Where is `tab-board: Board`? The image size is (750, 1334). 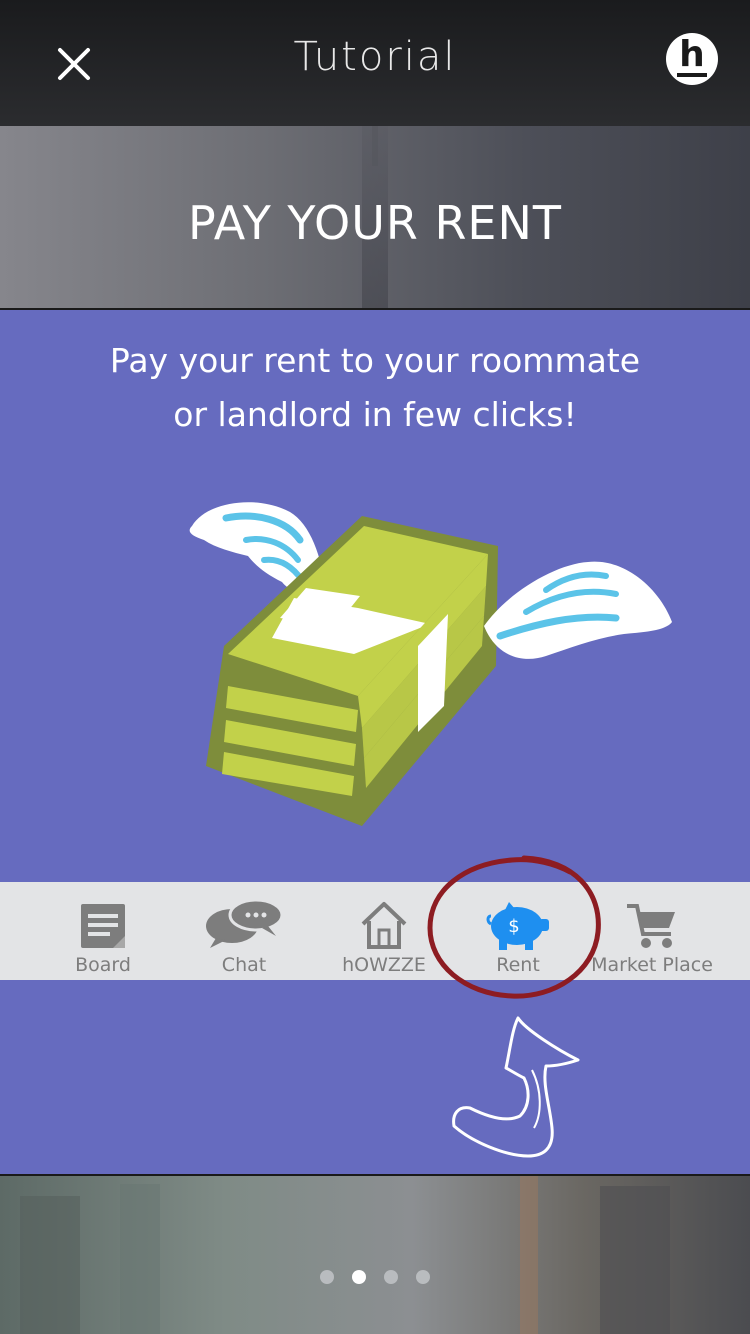 tab-board: Board is located at coordinates (103, 931).